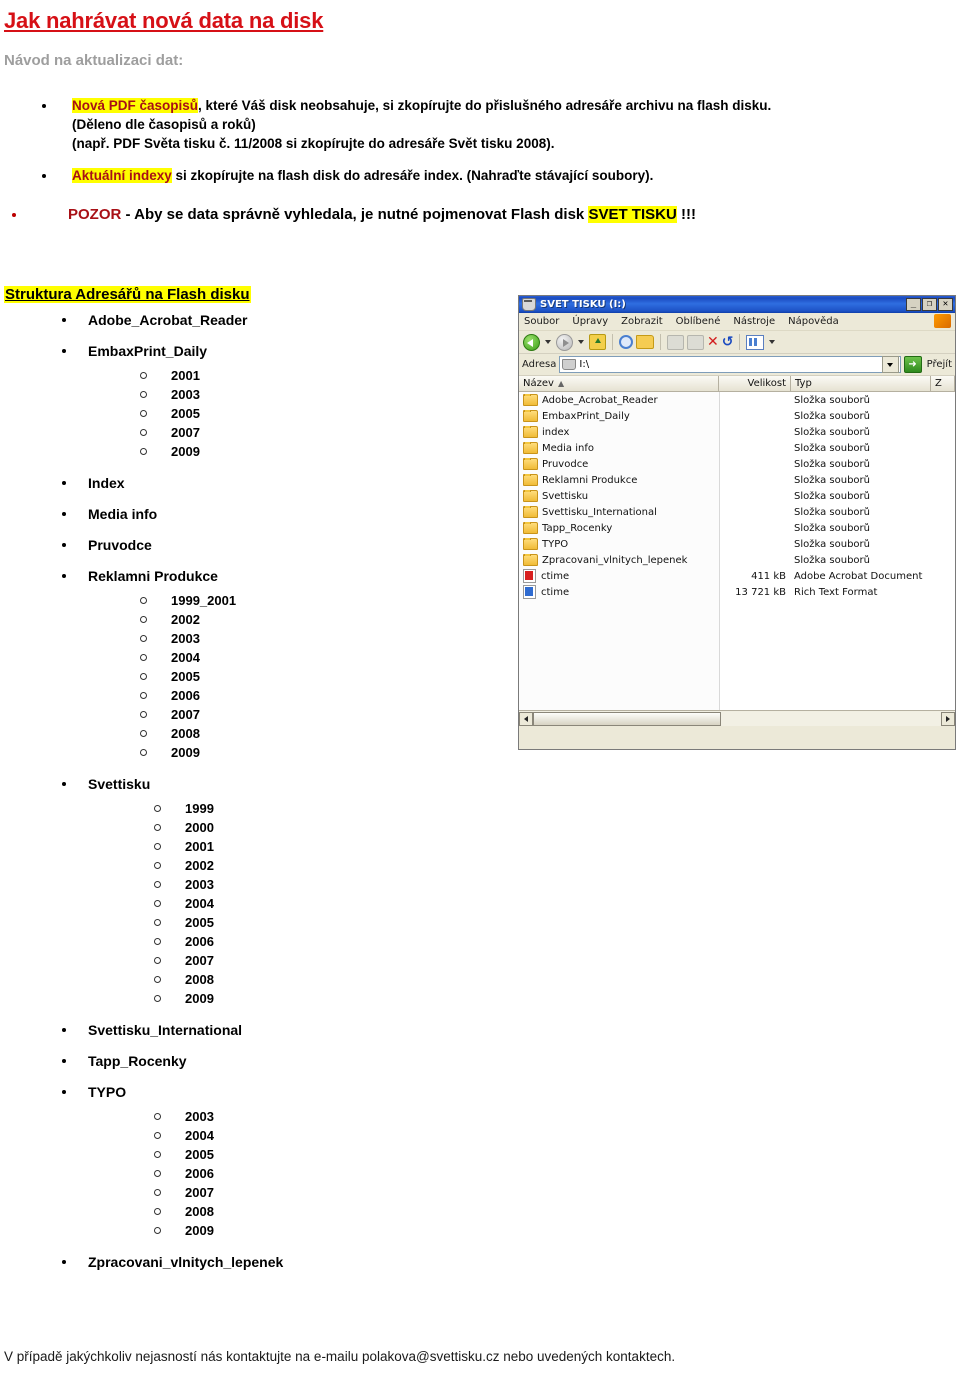 The height and width of the screenshot is (1376, 960). Describe the element at coordinates (645, 342) in the screenshot. I see `folders-icon` at that location.